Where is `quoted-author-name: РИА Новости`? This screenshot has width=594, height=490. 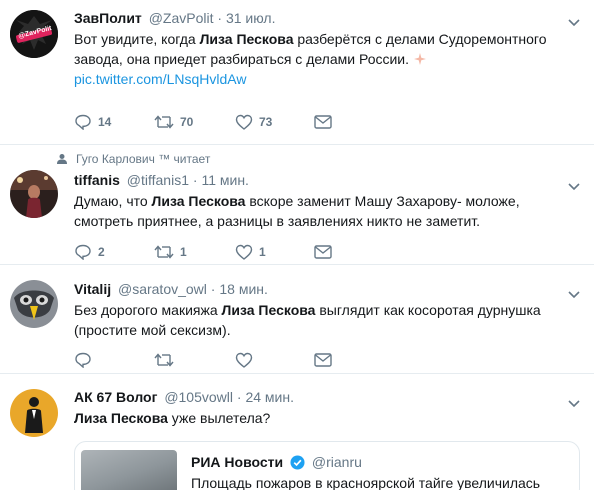
quoted-author-name: РИА Новости is located at coordinates (237, 462).